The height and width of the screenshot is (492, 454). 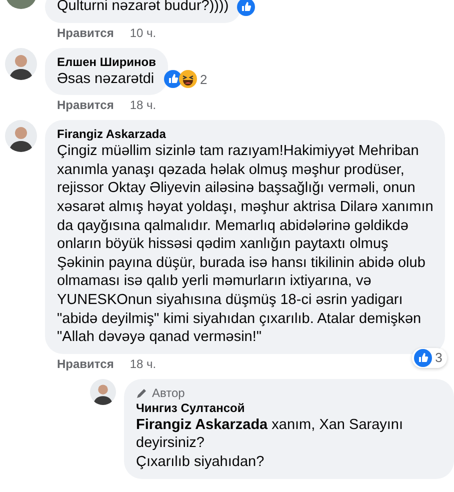 What do you see at coordinates (270, 444) in the screenshot?
I see `comment-text: Firangiz Askarzada xanım, Xan Sarayını deyirsiniz? Çıxarılıb siyahıdan?` at bounding box center [270, 444].